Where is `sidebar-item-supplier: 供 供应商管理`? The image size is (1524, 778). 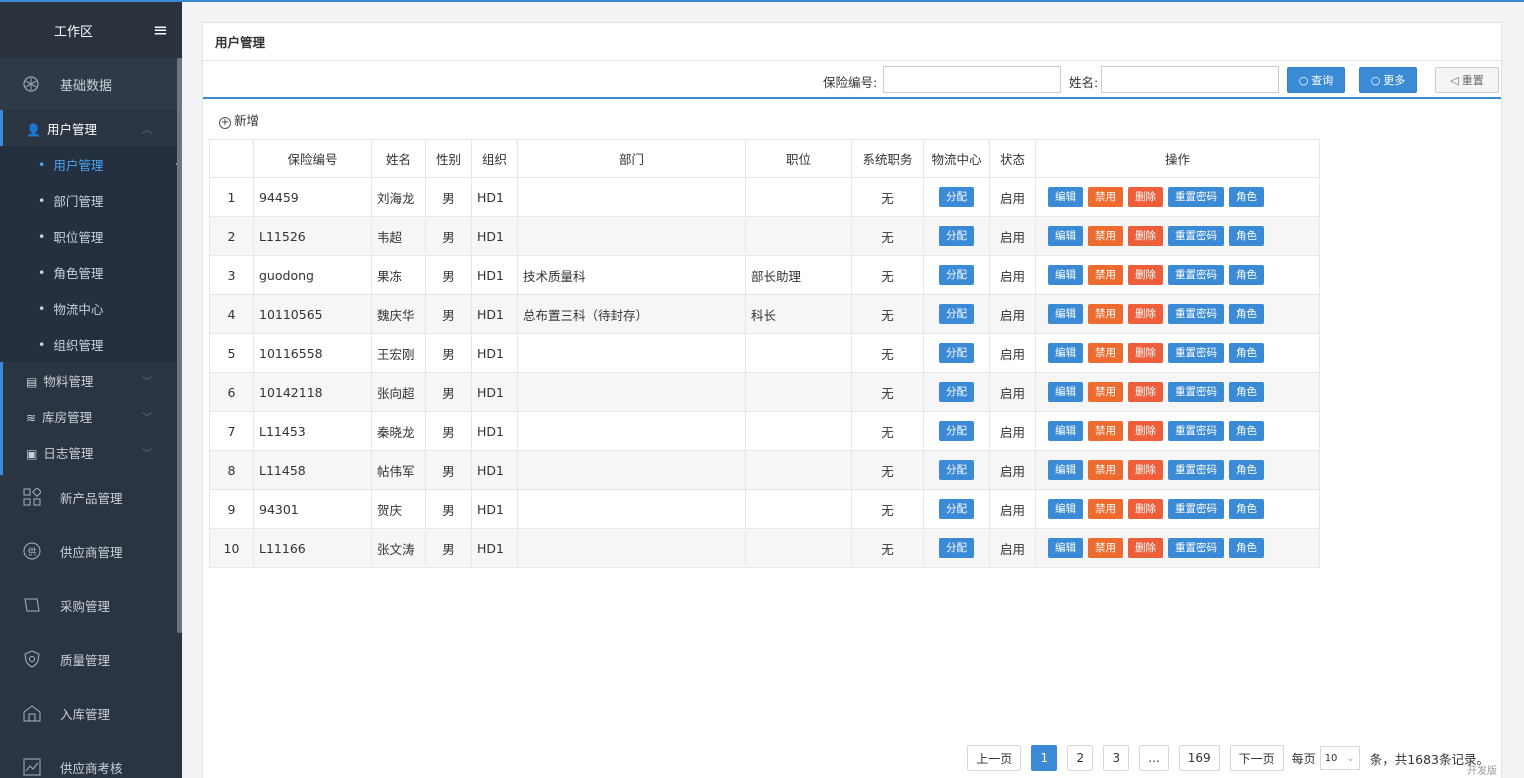 sidebar-item-supplier: 供 供应商管理 is located at coordinates (91, 551).